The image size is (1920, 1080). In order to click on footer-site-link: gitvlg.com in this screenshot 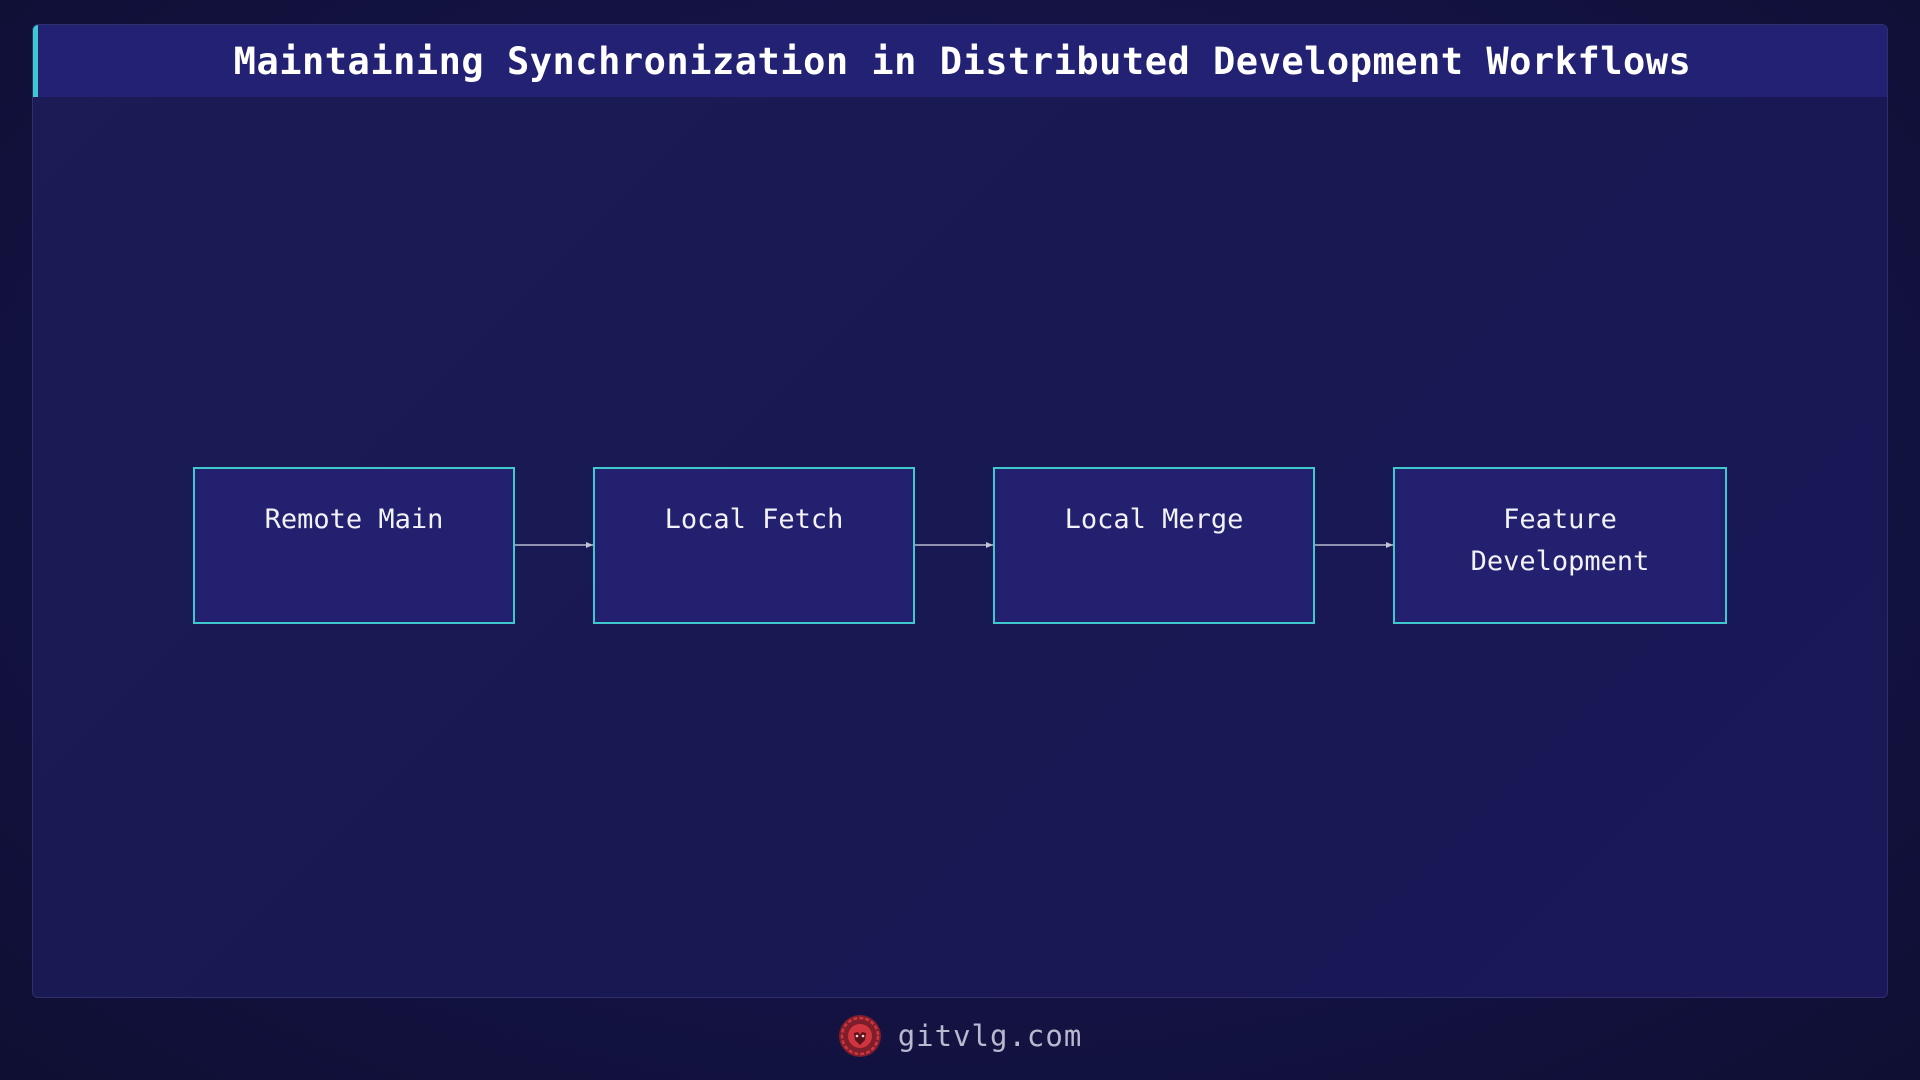, I will do `click(990, 1036)`.